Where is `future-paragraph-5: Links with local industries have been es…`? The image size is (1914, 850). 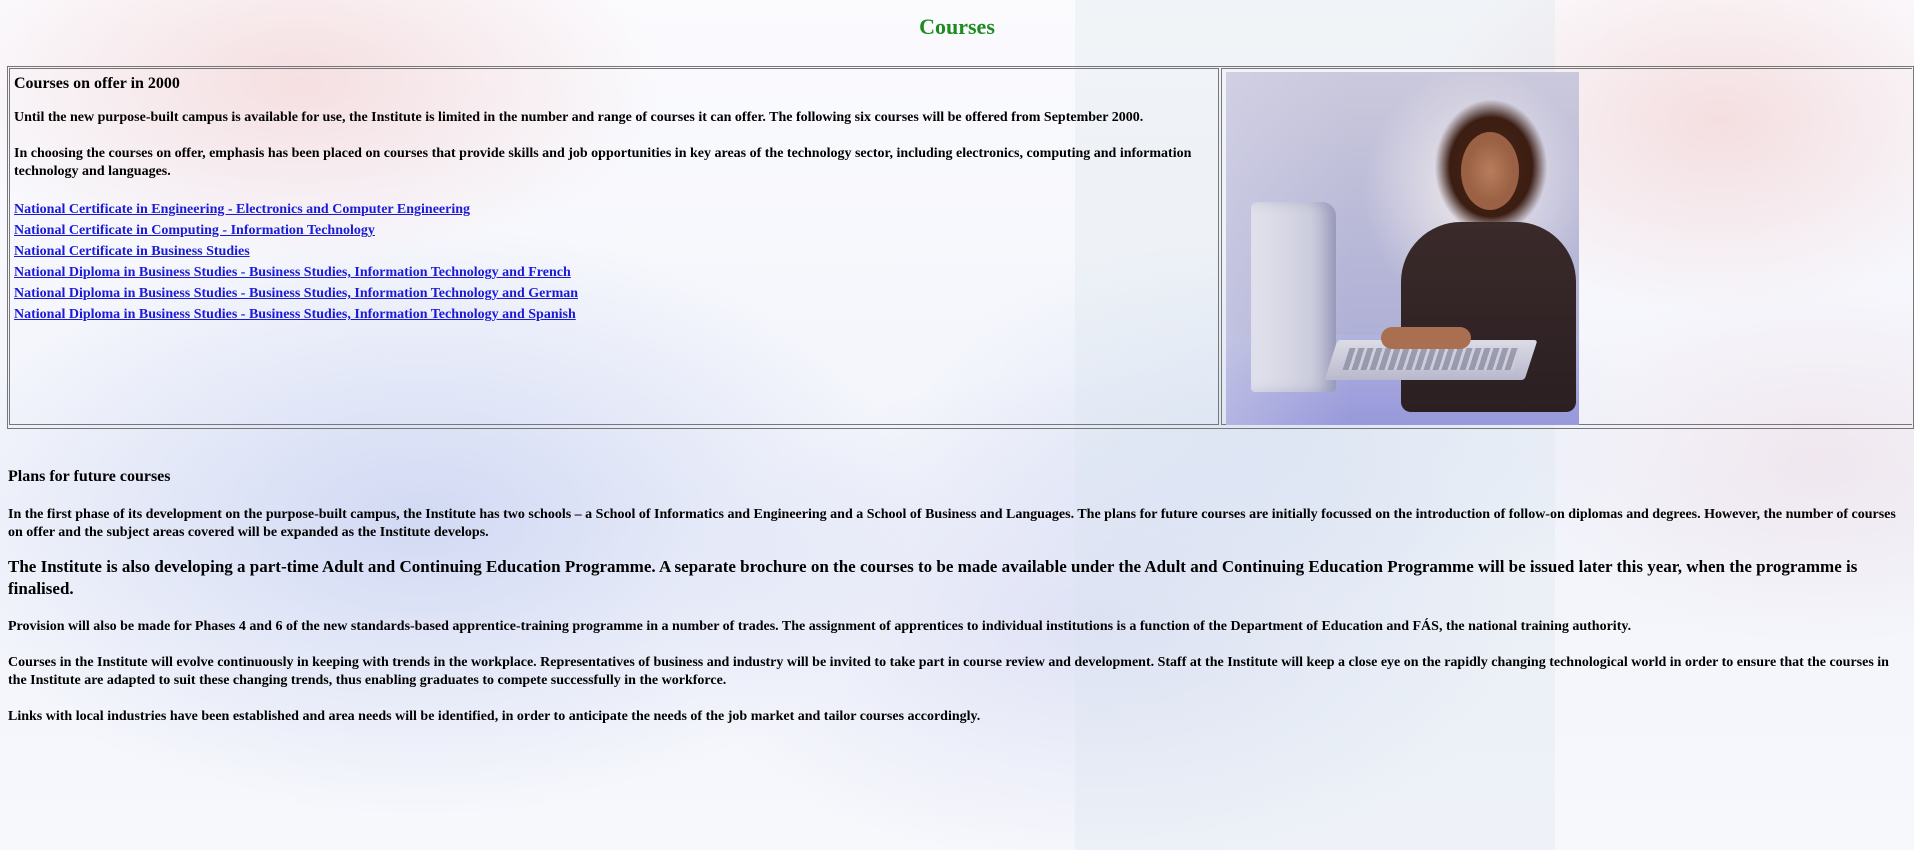 future-paragraph-5: Links with local industries have been es… is located at coordinates (494, 716).